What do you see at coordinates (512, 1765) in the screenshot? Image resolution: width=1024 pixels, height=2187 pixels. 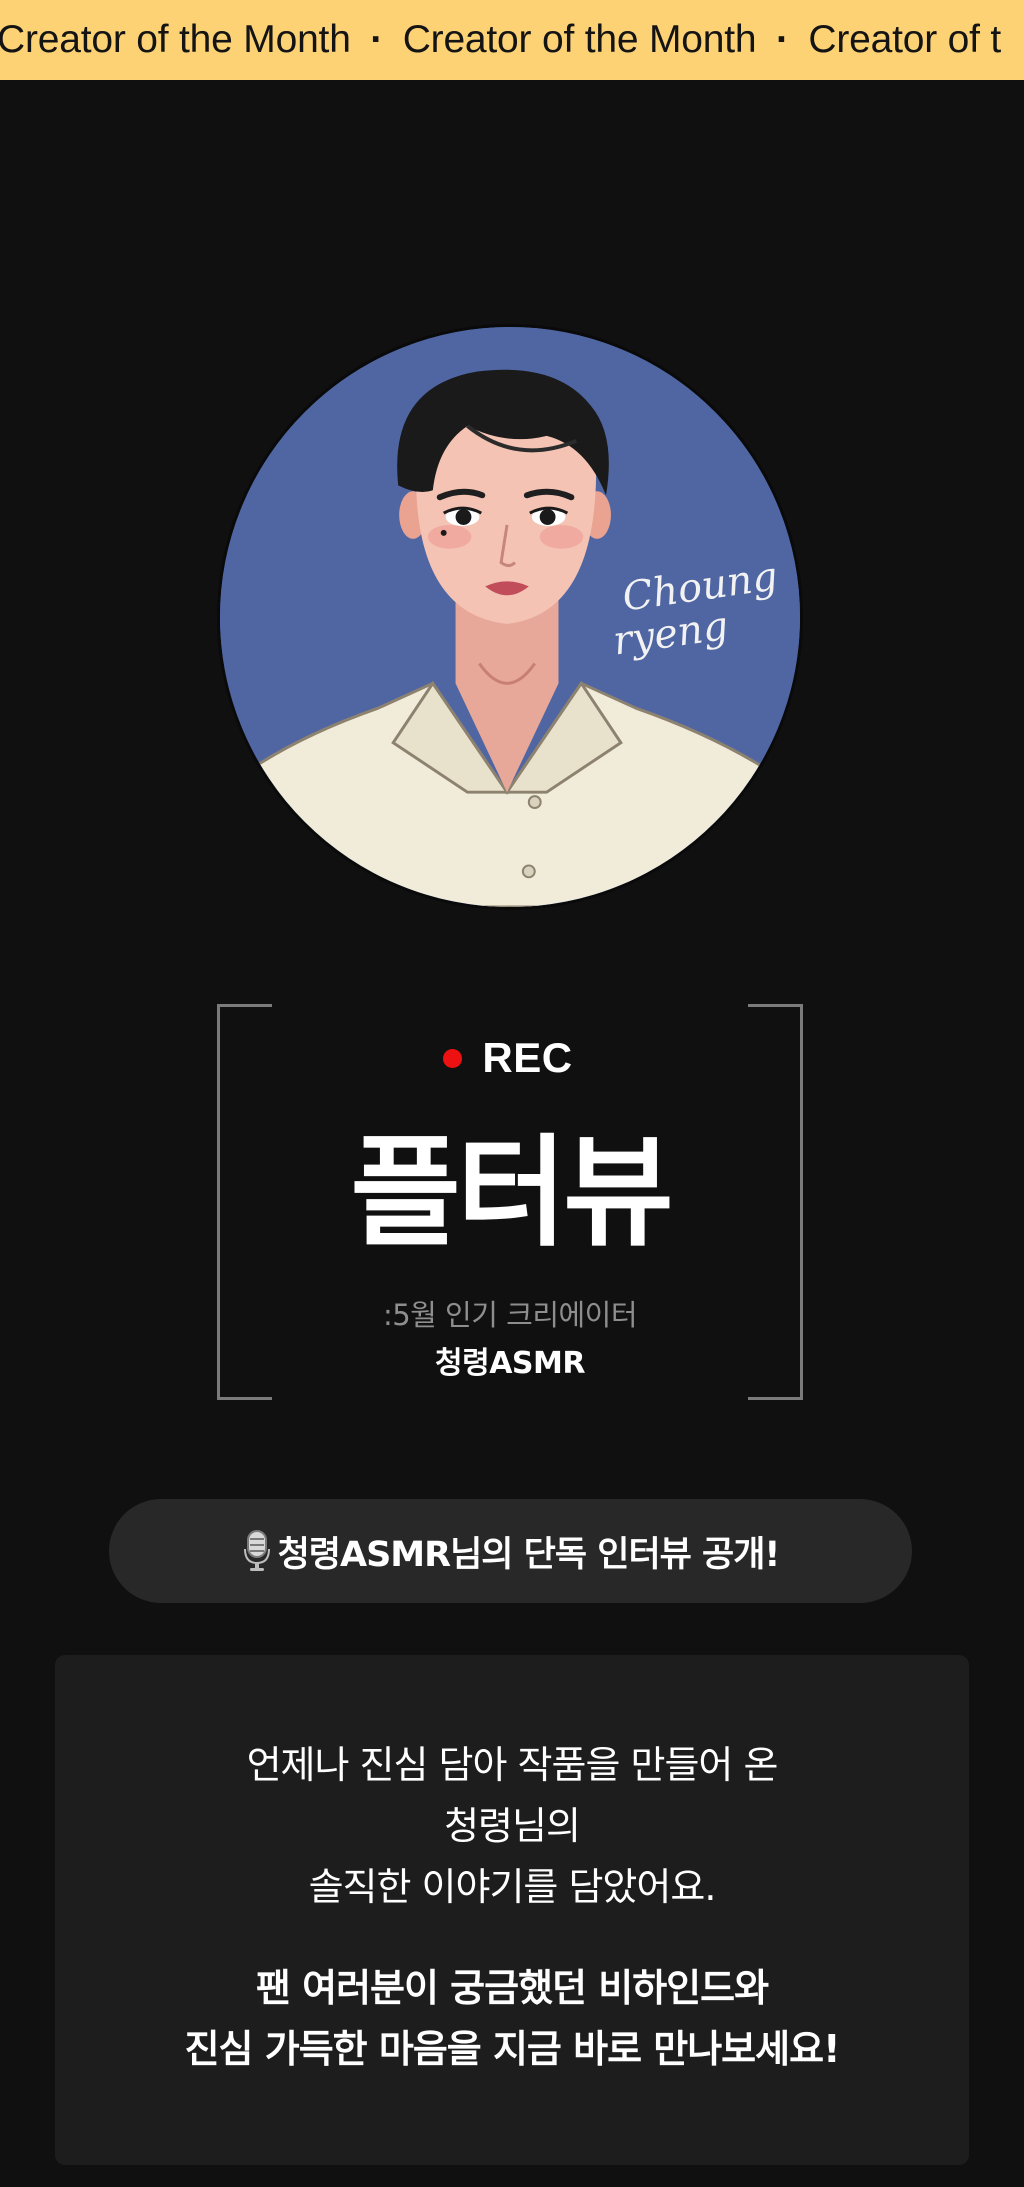 I see `description-line: 언제나 진심 담아 작품을 만들어 온` at bounding box center [512, 1765].